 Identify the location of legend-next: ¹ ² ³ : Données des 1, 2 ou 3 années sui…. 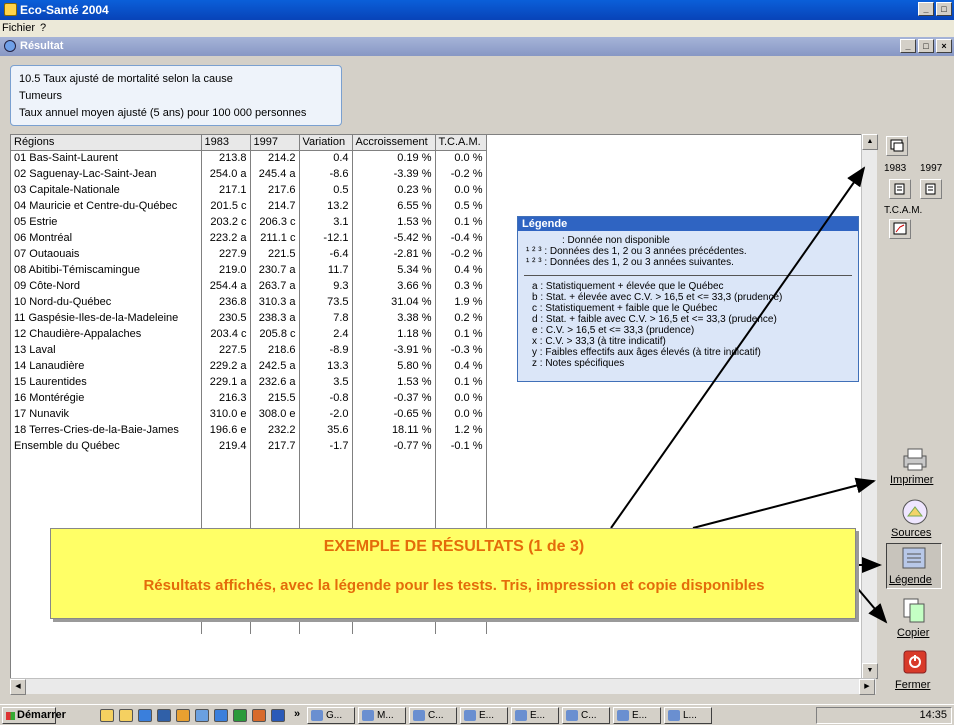
(630, 262).